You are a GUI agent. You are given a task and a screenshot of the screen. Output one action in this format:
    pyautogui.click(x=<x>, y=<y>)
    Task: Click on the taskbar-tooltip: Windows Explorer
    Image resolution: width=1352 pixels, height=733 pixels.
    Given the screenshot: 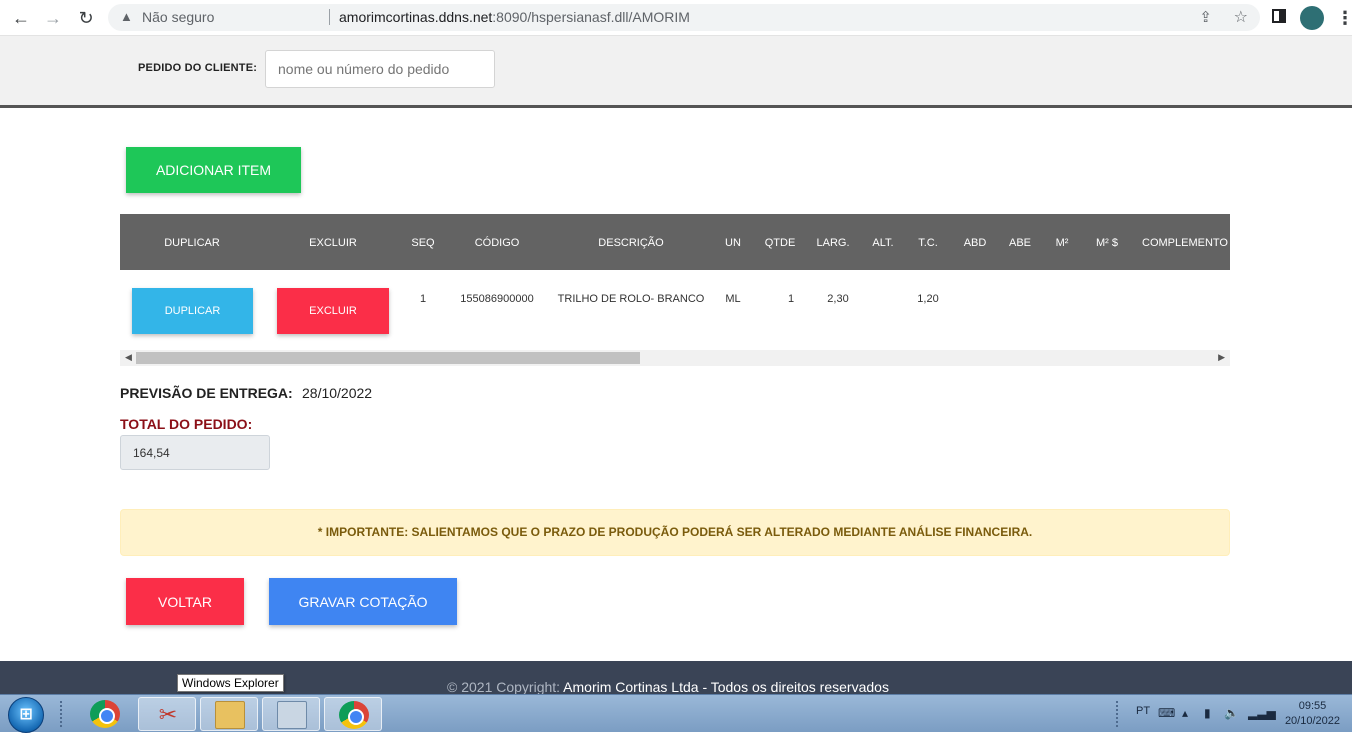 What is the action you would take?
    pyautogui.click(x=230, y=683)
    